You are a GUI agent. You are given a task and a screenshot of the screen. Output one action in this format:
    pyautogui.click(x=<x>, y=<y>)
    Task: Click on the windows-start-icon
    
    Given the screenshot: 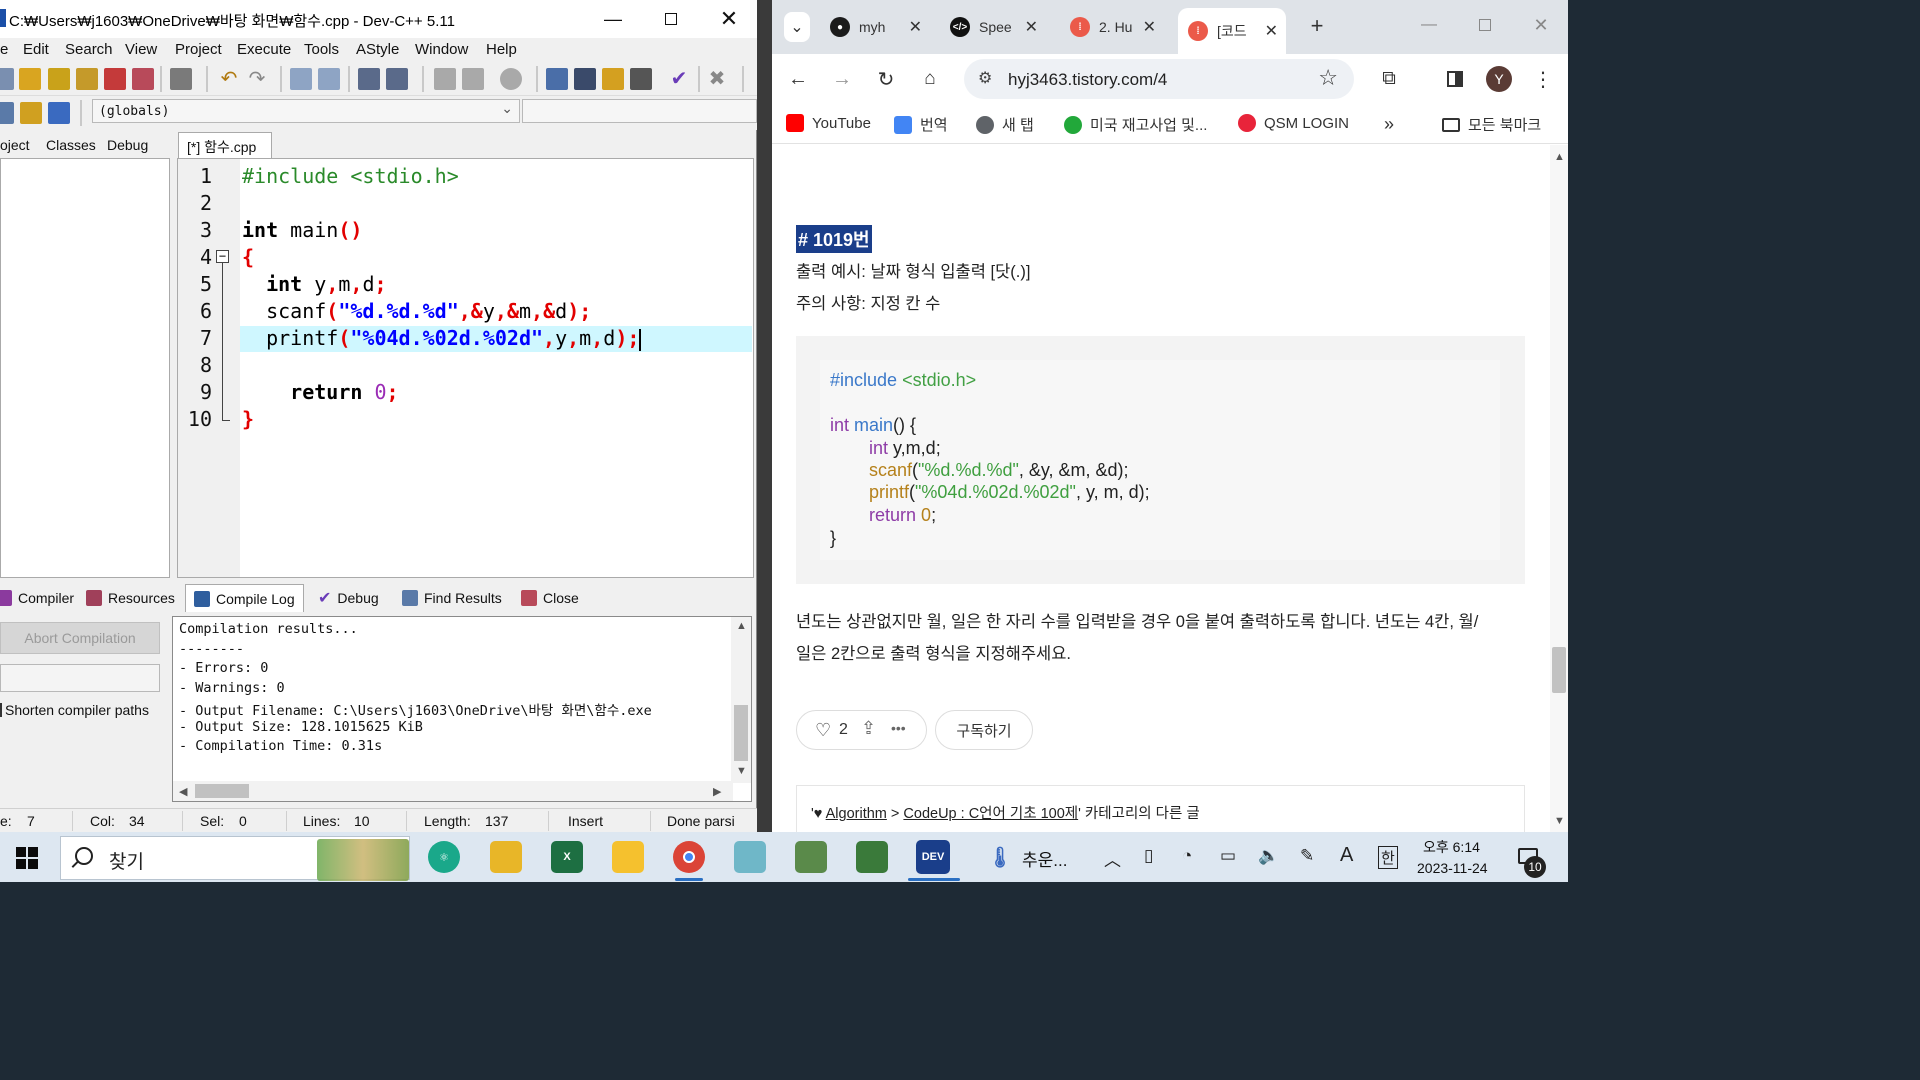 What is the action you would take?
    pyautogui.click(x=27, y=858)
    